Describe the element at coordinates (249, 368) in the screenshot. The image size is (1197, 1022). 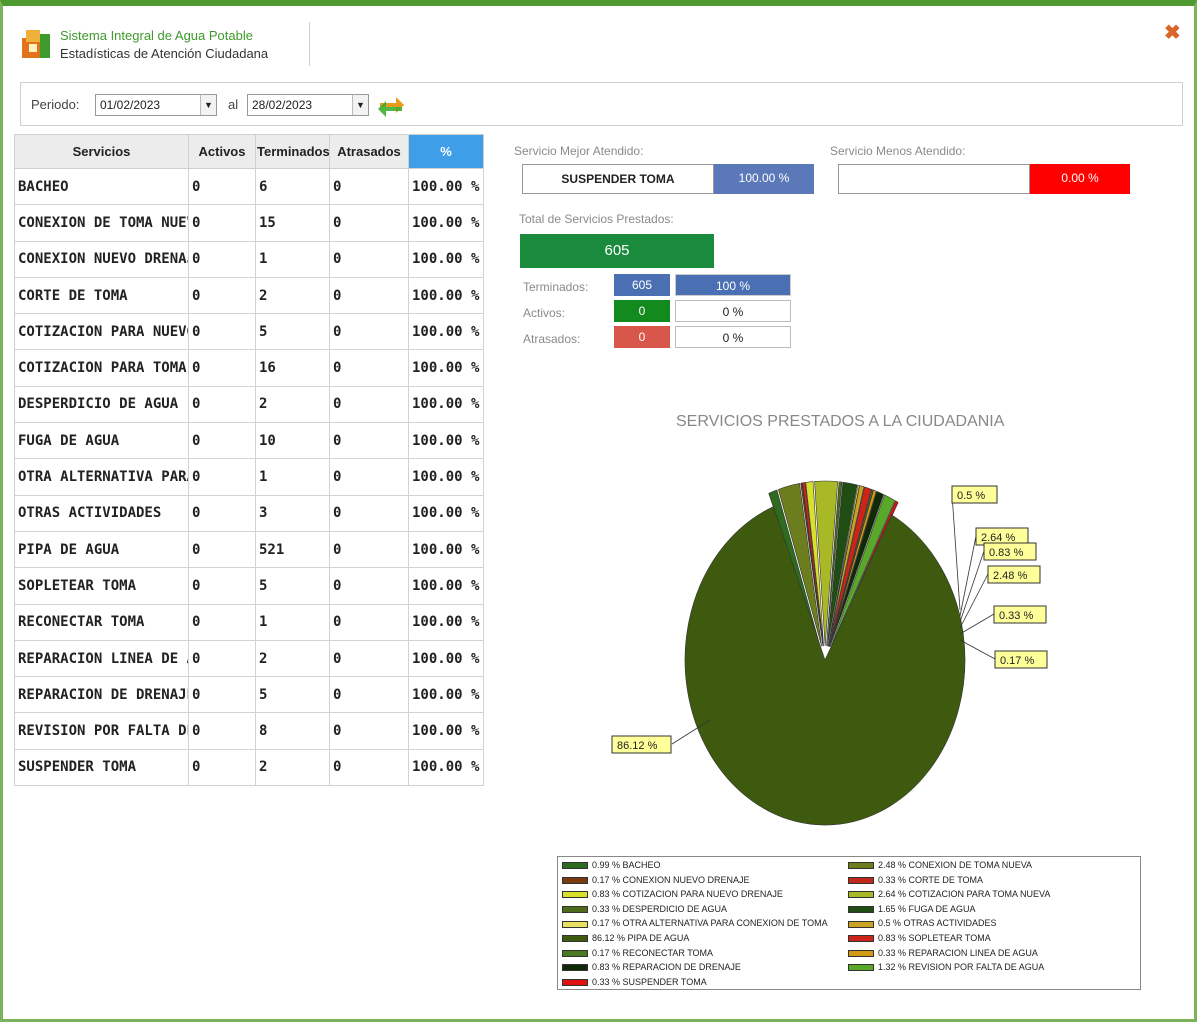
I see `table-row: COTIZACION PARA TOMA NUEVA0160100.00 %` at that location.